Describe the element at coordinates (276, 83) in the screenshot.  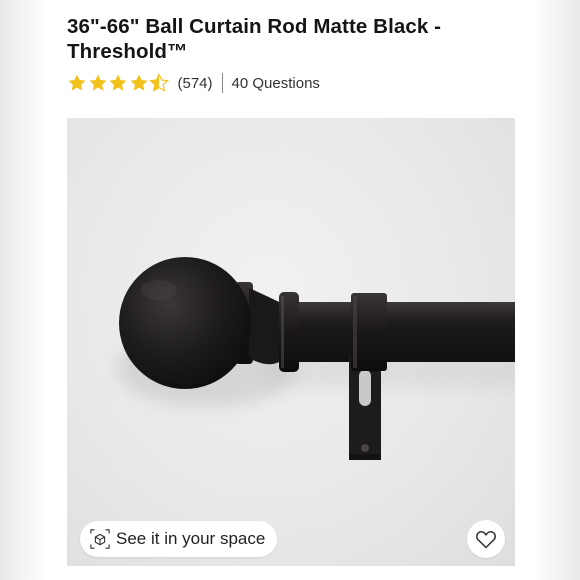
I see `questions-link: 40 Questions` at that location.